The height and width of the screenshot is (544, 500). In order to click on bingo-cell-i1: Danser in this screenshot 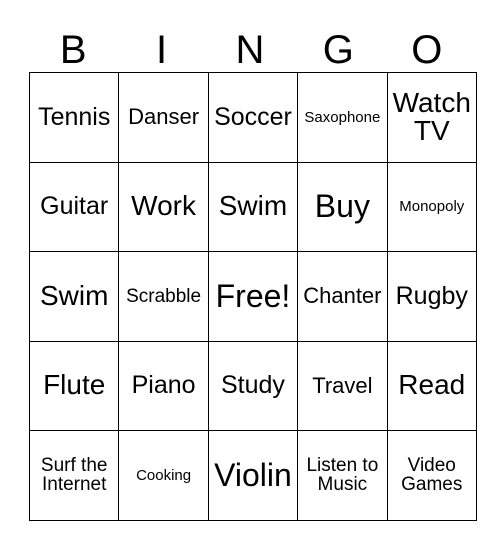, I will do `click(163, 117)`.